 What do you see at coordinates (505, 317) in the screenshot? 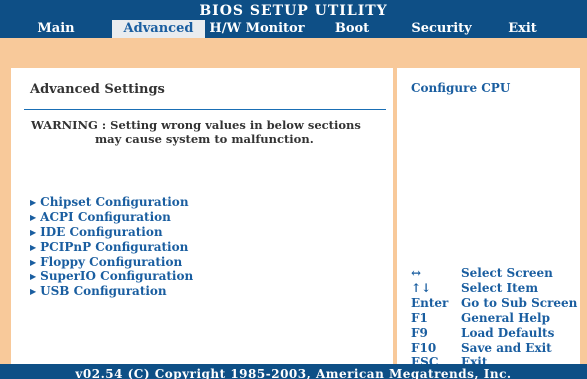
I see `key-action: General Help` at bounding box center [505, 317].